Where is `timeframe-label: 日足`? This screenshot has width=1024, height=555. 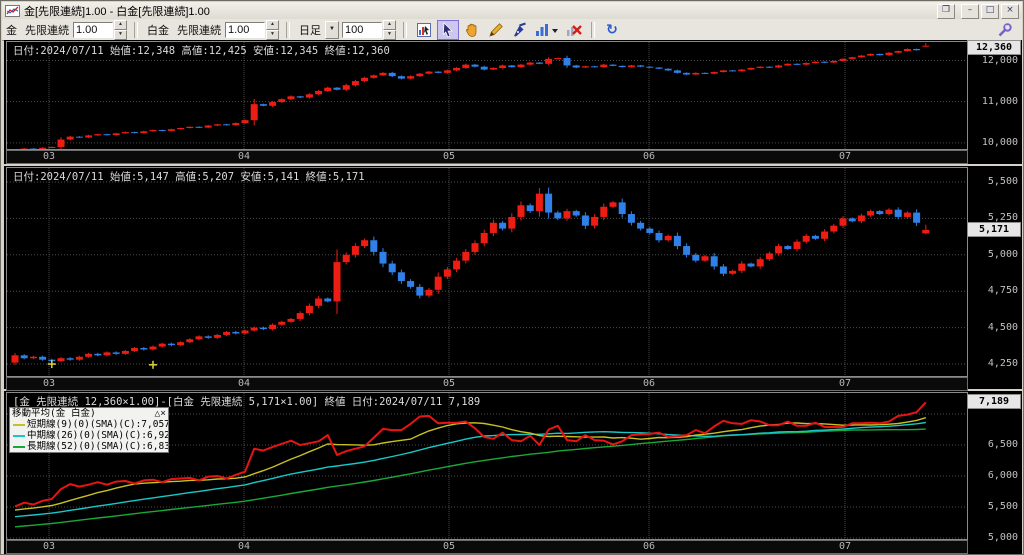
timeframe-label: 日足 is located at coordinates (310, 30).